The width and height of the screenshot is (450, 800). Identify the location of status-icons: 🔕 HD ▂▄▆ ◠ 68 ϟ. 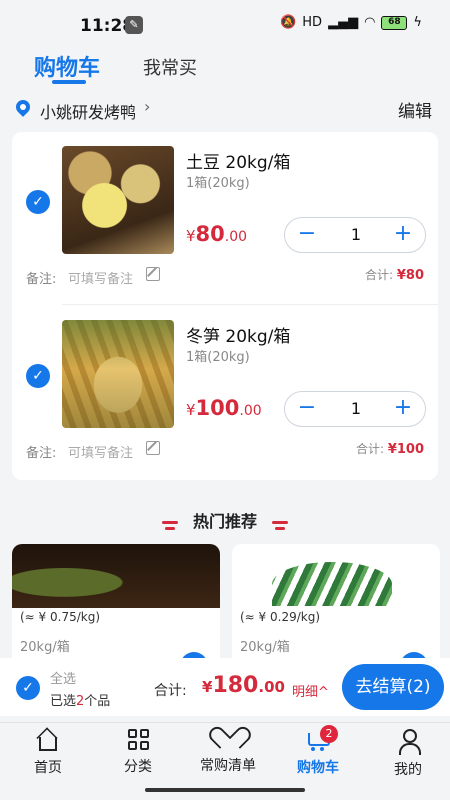
(351, 22).